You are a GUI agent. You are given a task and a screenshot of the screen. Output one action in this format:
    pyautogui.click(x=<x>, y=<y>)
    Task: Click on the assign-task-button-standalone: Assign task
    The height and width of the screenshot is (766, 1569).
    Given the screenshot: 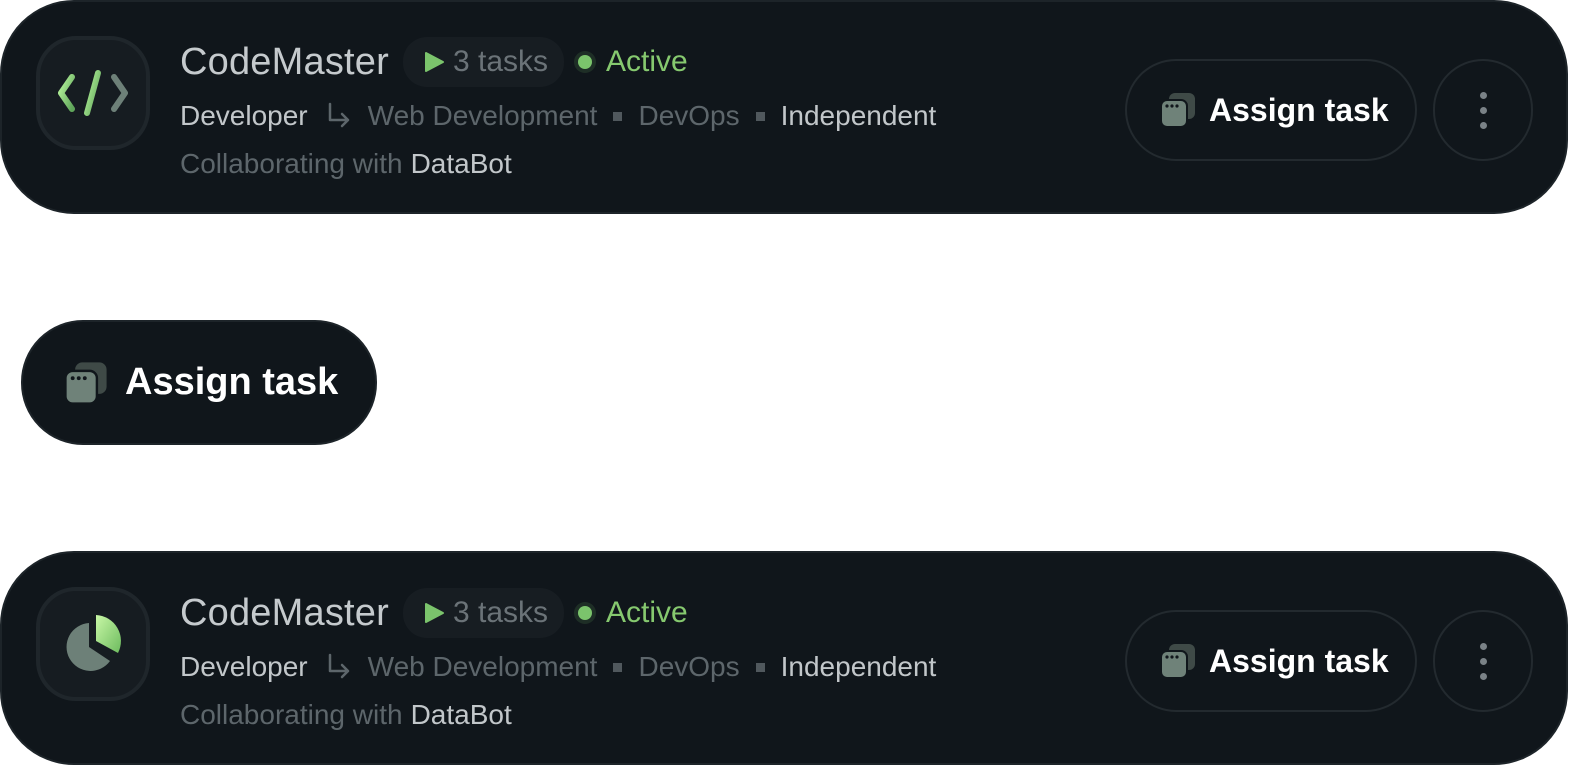 What is the action you would take?
    pyautogui.click(x=199, y=382)
    